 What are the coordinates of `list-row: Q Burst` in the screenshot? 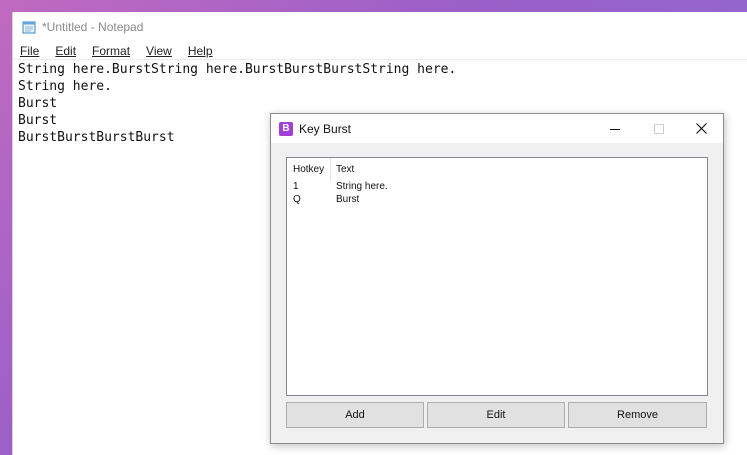 It's located at (497, 199).